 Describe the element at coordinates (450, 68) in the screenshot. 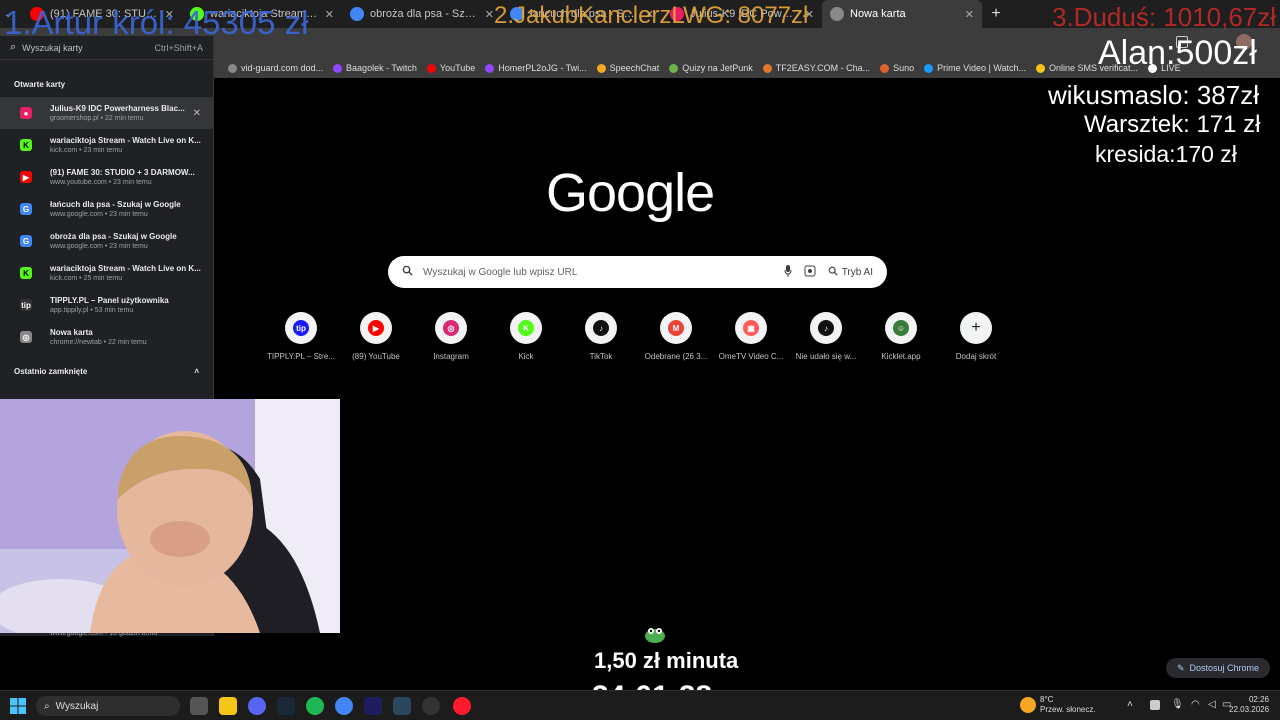

I see `bookmark-item: YouTube` at that location.